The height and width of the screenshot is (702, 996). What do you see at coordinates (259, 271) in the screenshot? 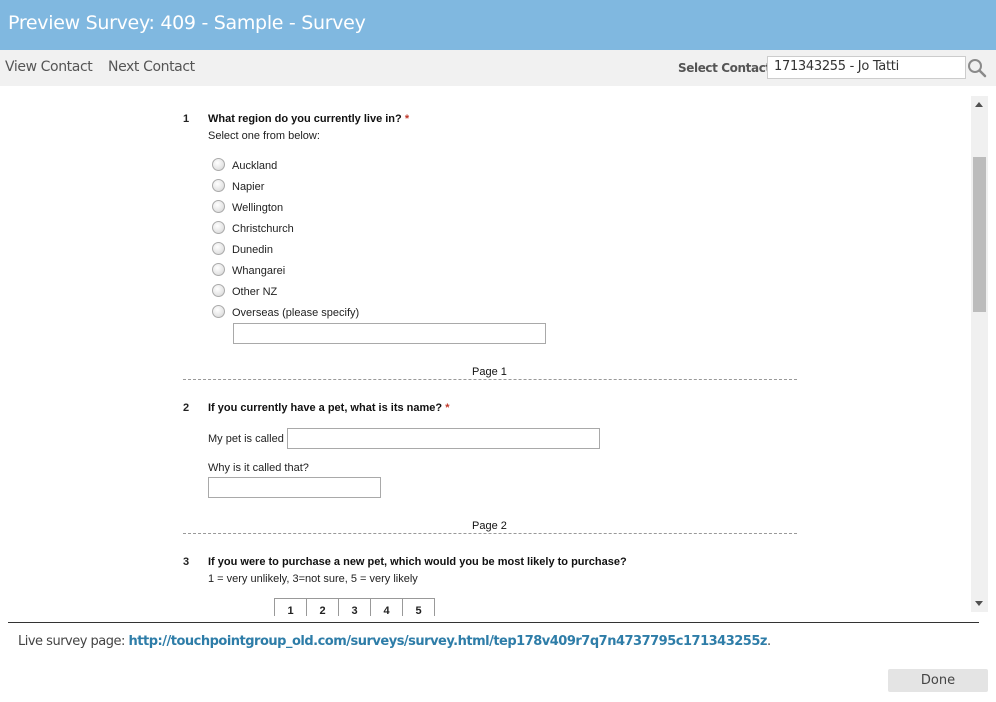
I see `option-label: Whangarei` at bounding box center [259, 271].